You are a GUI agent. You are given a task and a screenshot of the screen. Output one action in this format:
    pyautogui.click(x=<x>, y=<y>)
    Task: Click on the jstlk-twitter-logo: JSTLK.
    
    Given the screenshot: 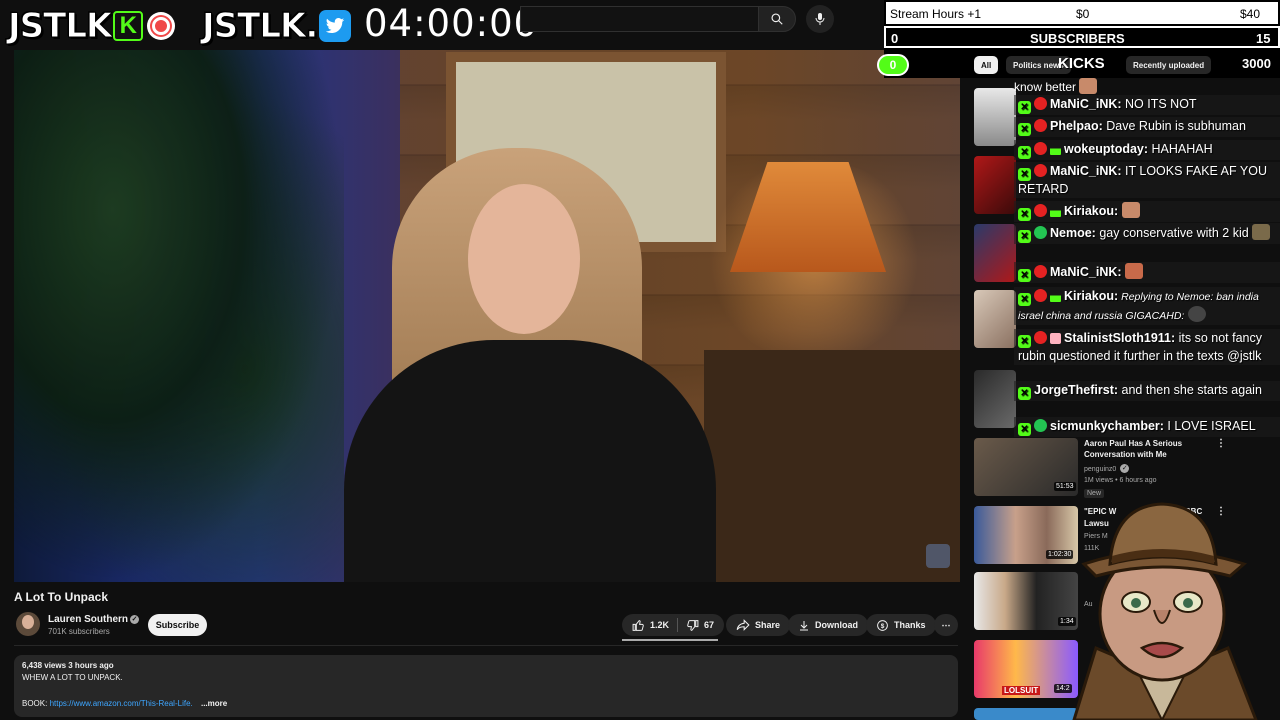 What is the action you would take?
    pyautogui.click(x=276, y=26)
    